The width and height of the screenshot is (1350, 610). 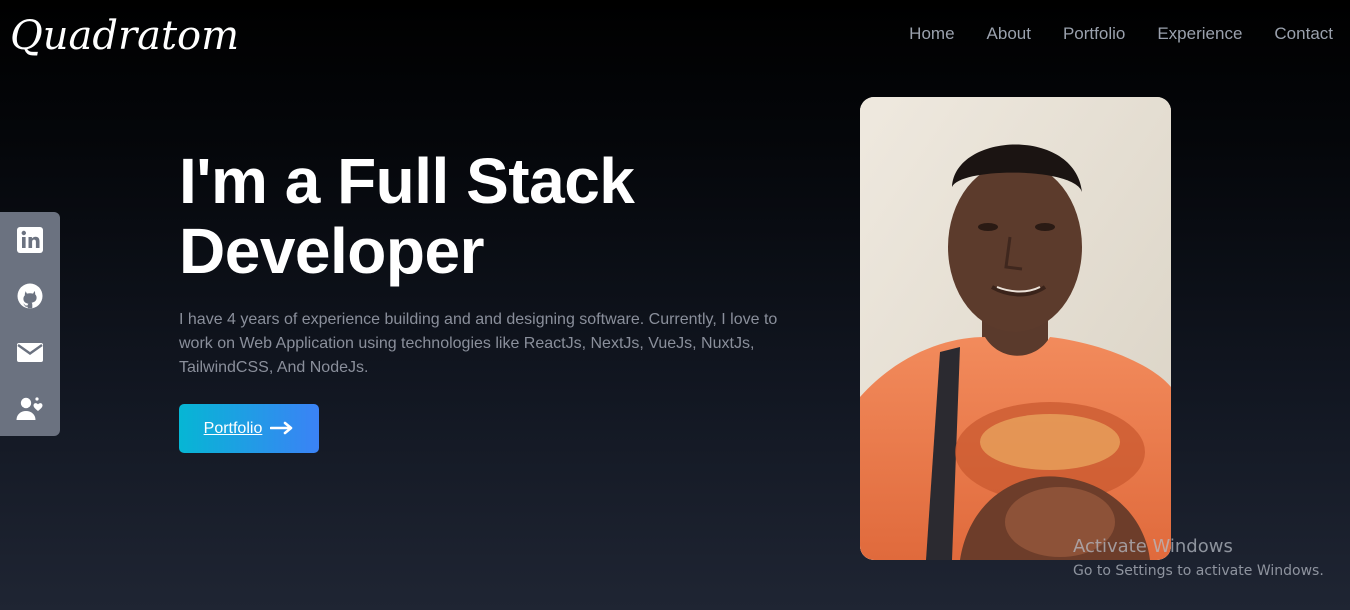 What do you see at coordinates (233, 428) in the screenshot?
I see `portfolio-button-label: Portfolio` at bounding box center [233, 428].